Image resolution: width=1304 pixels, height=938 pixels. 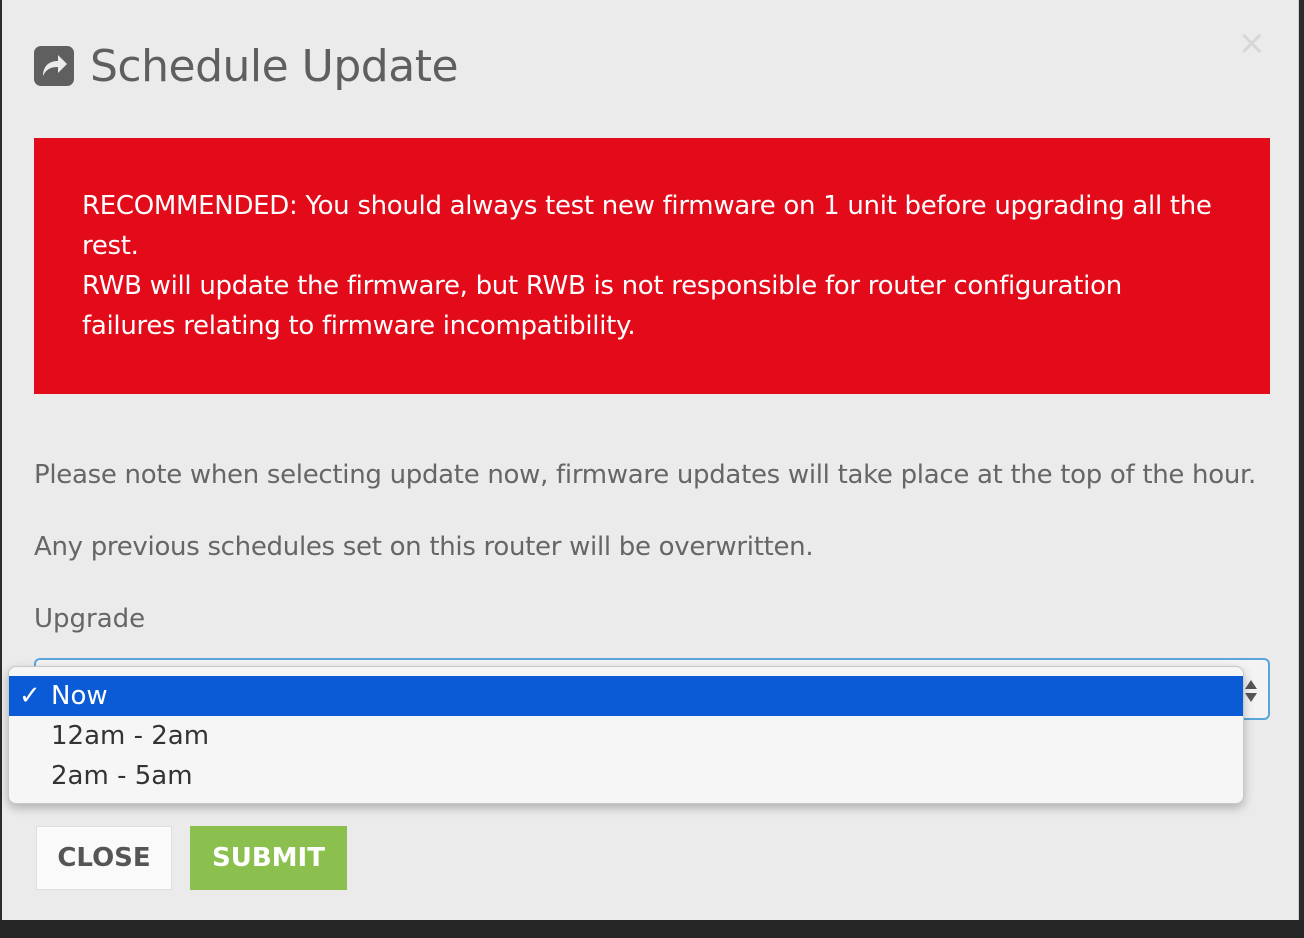 I want to click on submit-button: SUBMIT, so click(x=268, y=858).